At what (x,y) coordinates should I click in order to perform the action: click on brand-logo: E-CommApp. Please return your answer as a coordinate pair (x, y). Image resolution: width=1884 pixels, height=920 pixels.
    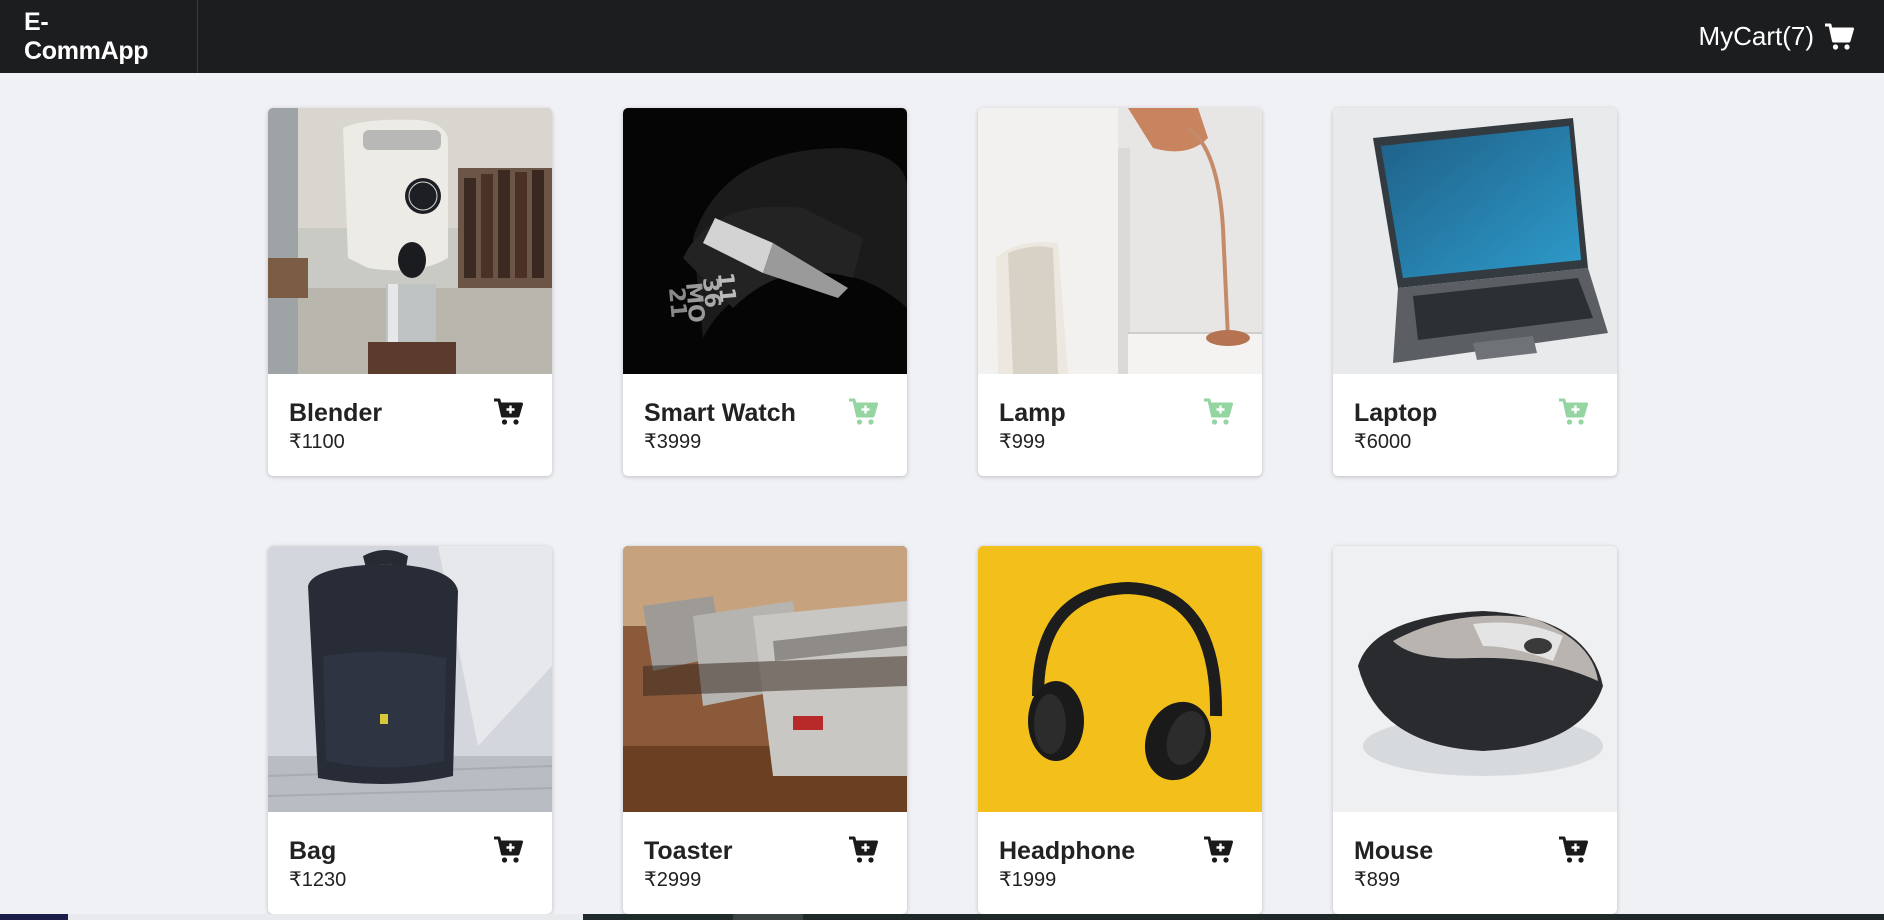
    Looking at the image, I should click on (99, 36).